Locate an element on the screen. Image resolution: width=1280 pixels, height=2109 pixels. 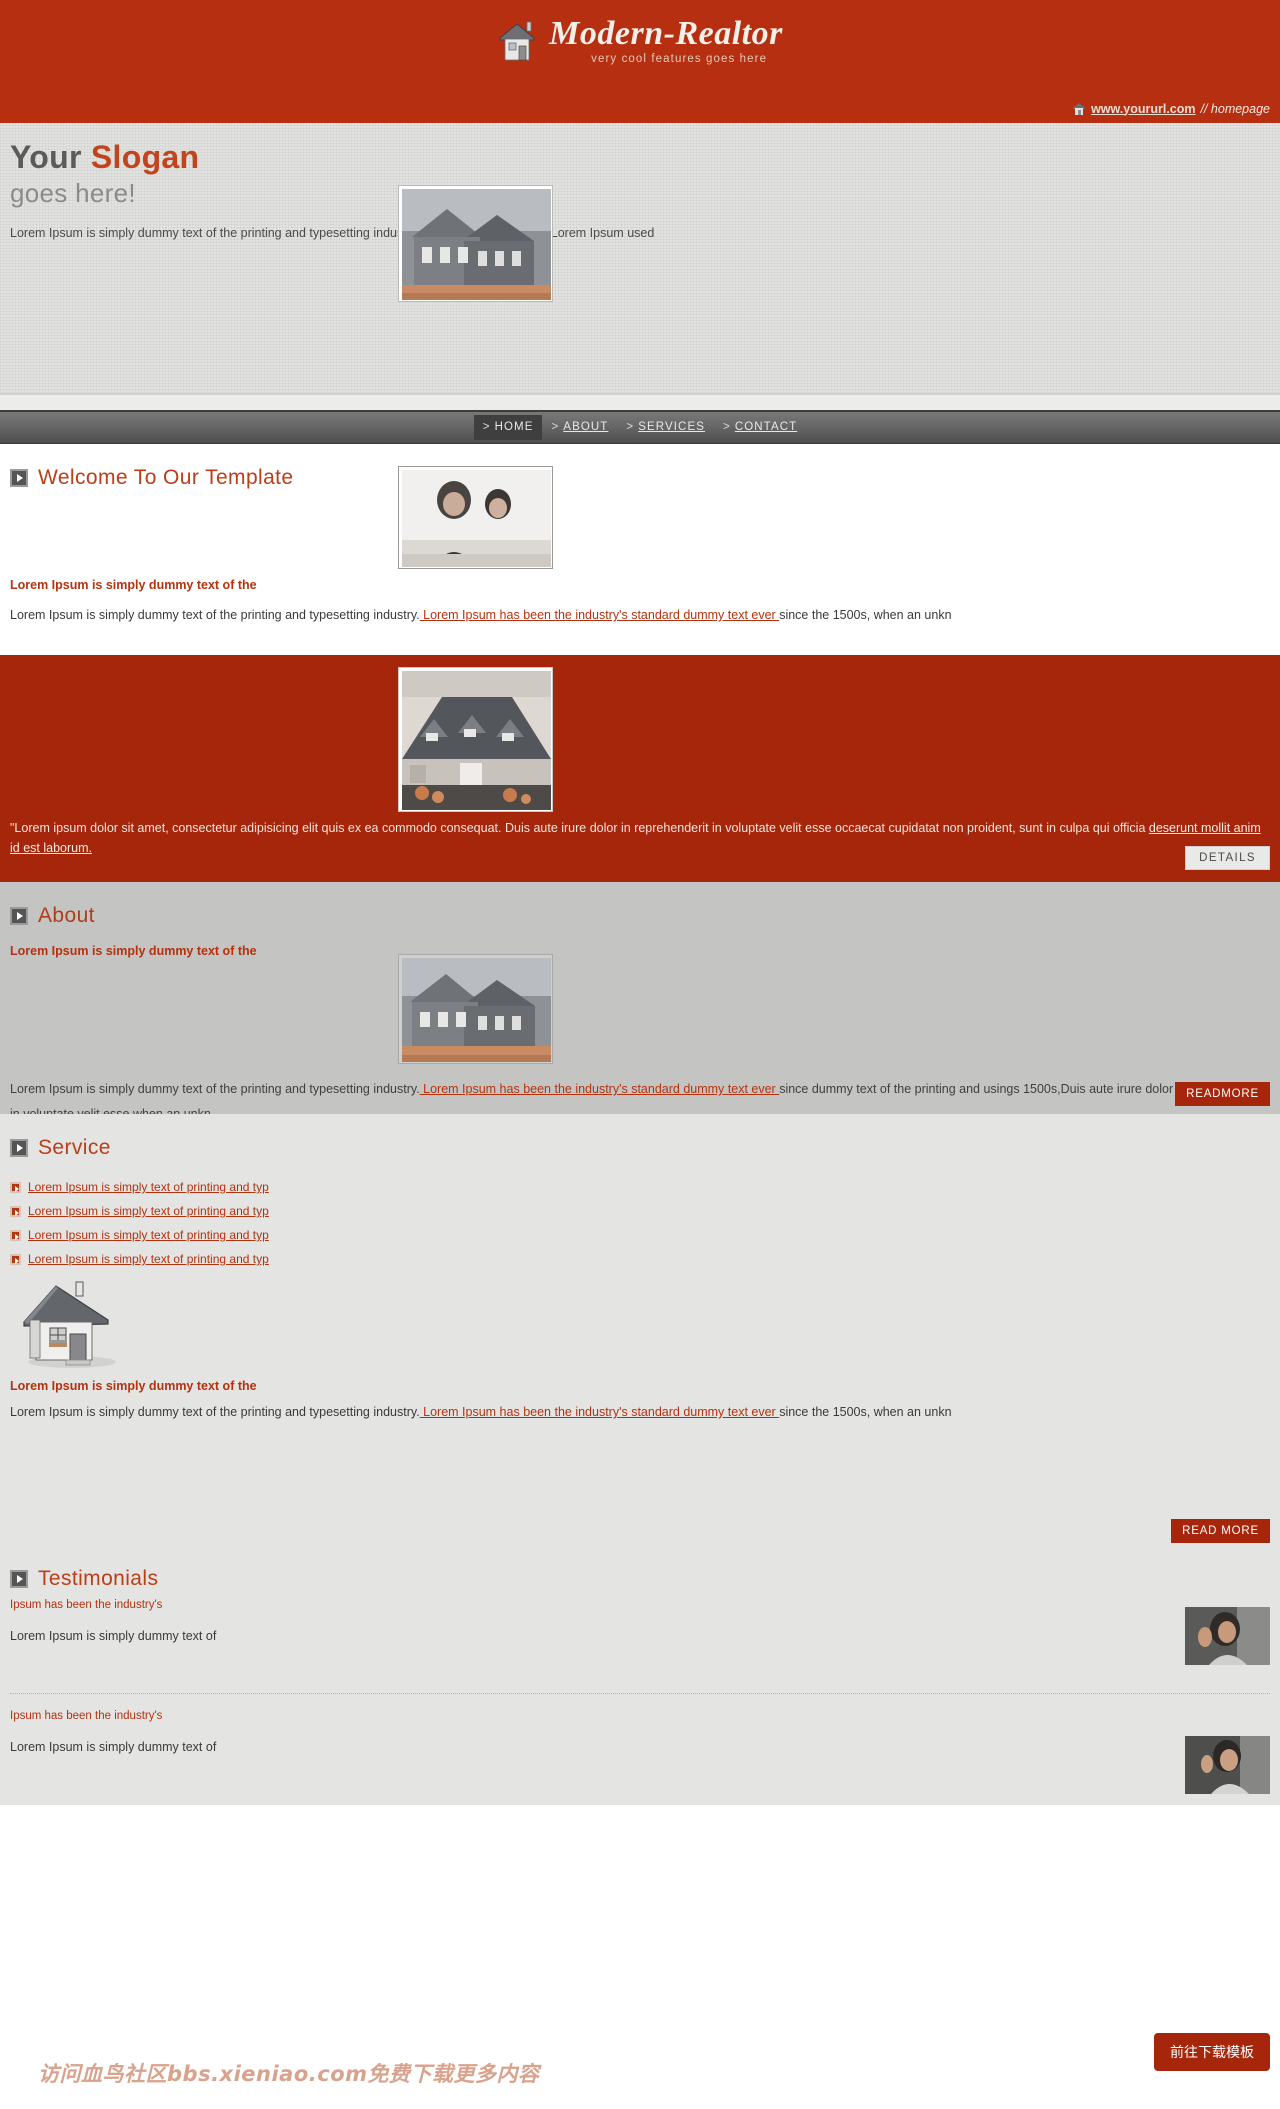
about-image is located at coordinates (475, 1009).